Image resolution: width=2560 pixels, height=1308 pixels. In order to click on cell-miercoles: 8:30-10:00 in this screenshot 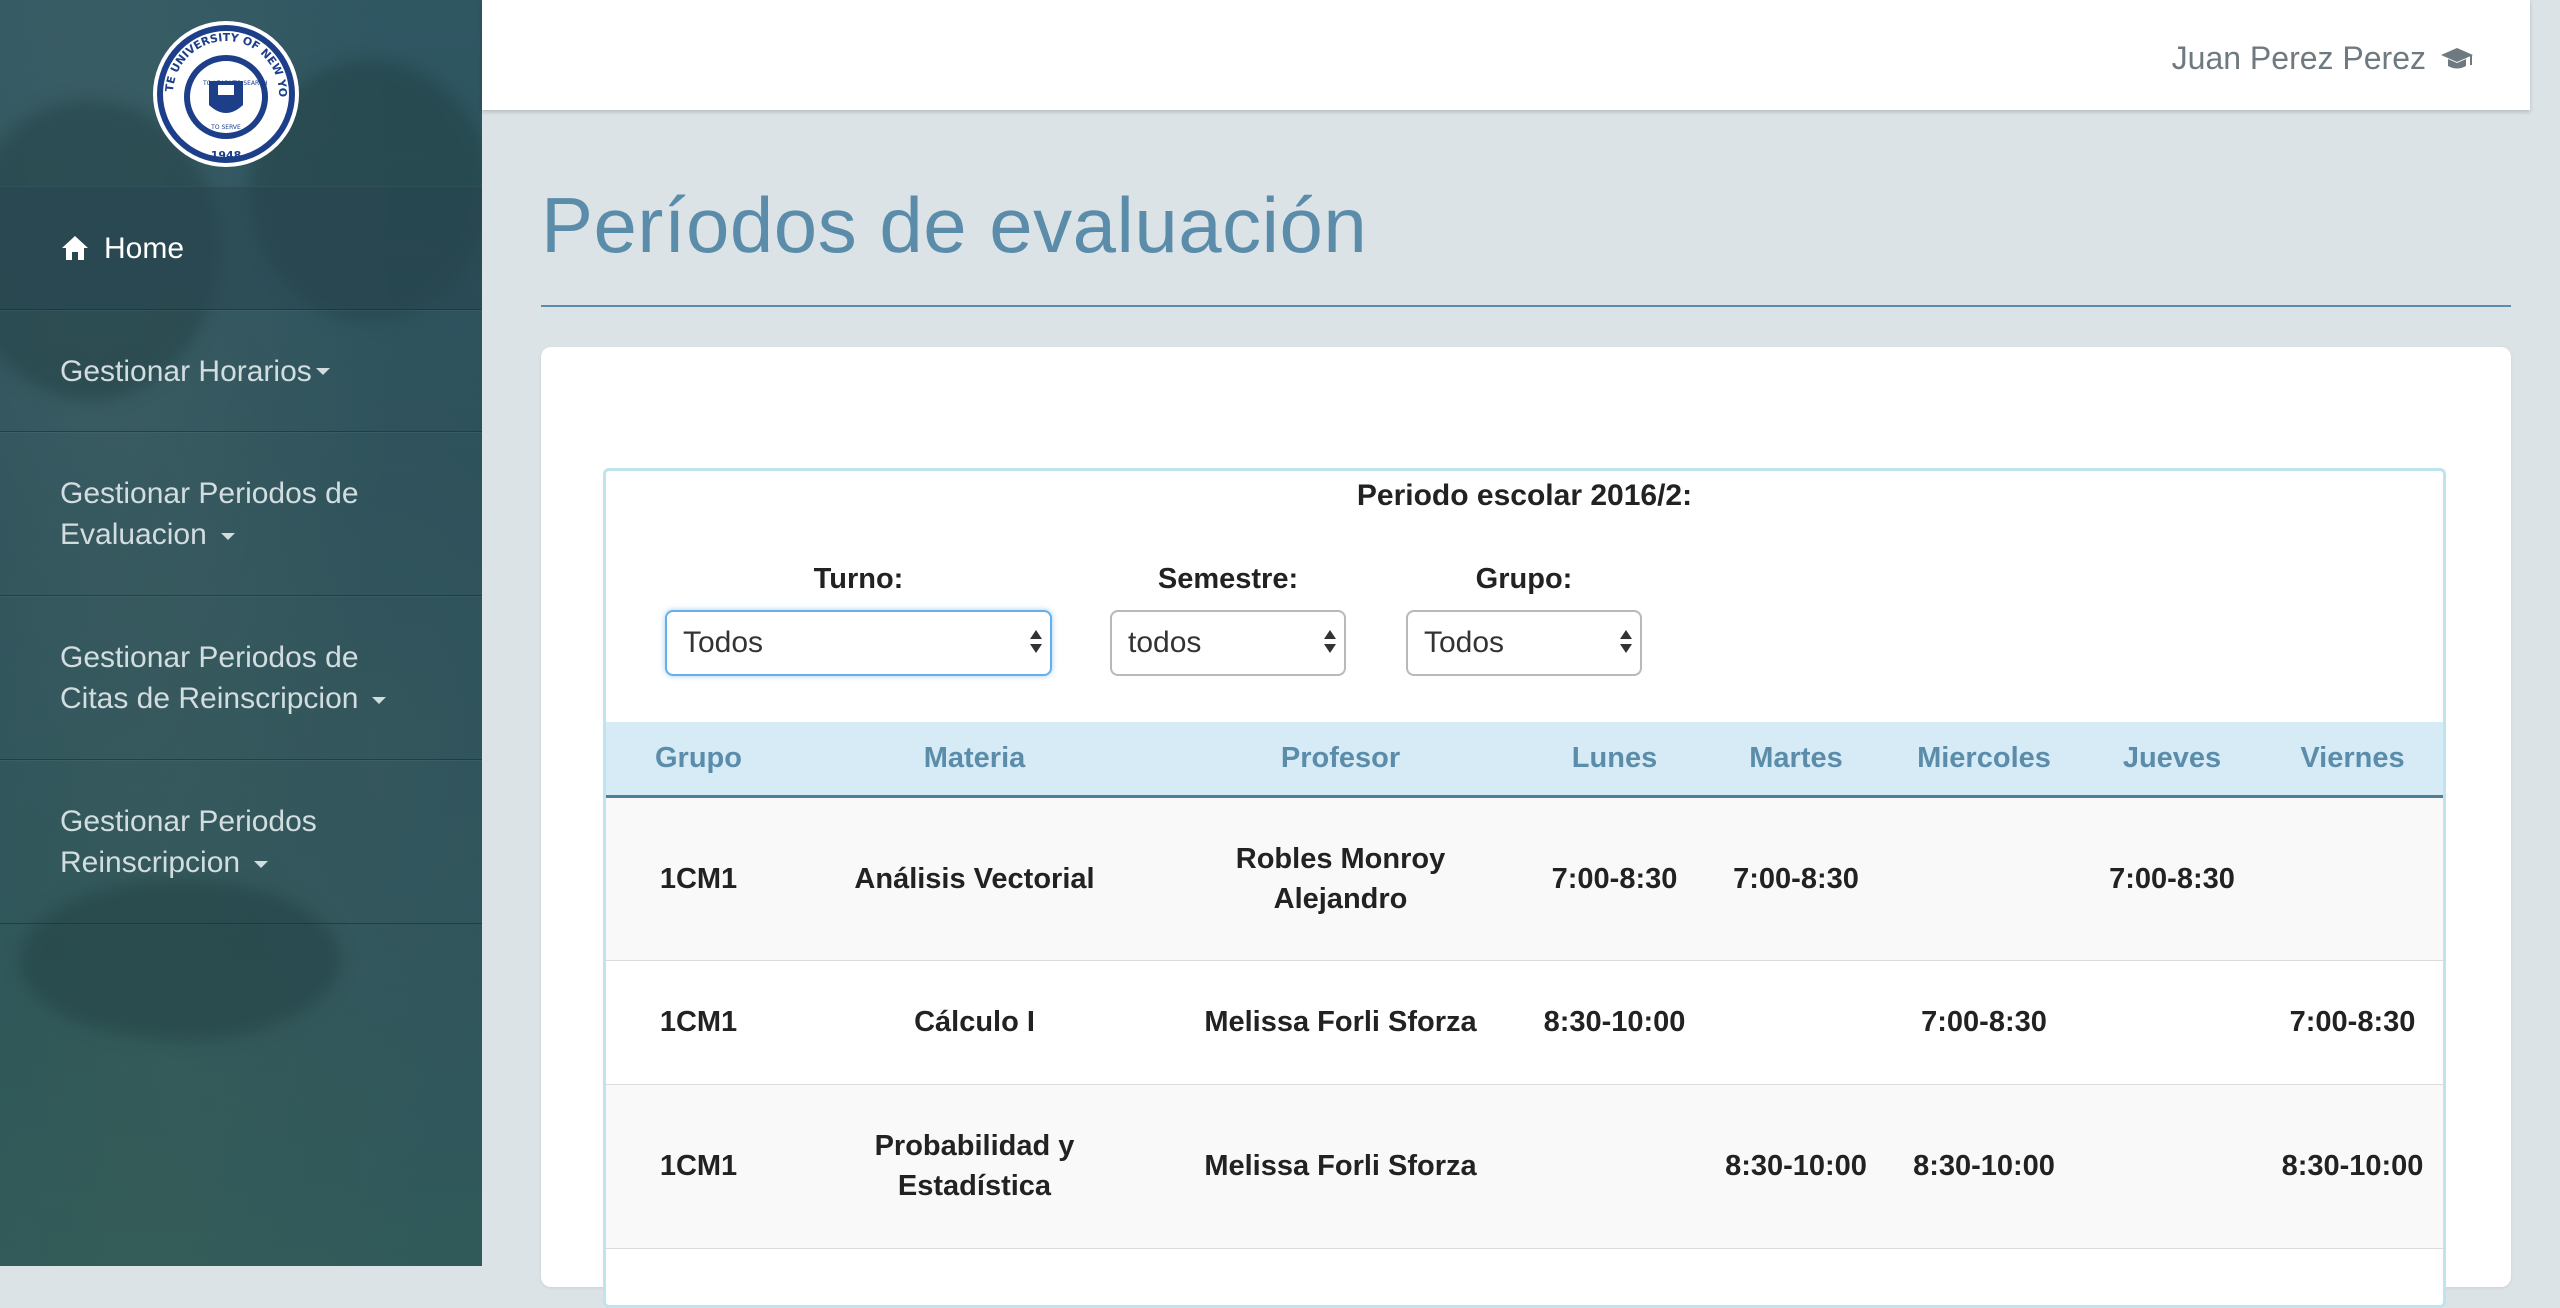, I will do `click(1984, 1166)`.